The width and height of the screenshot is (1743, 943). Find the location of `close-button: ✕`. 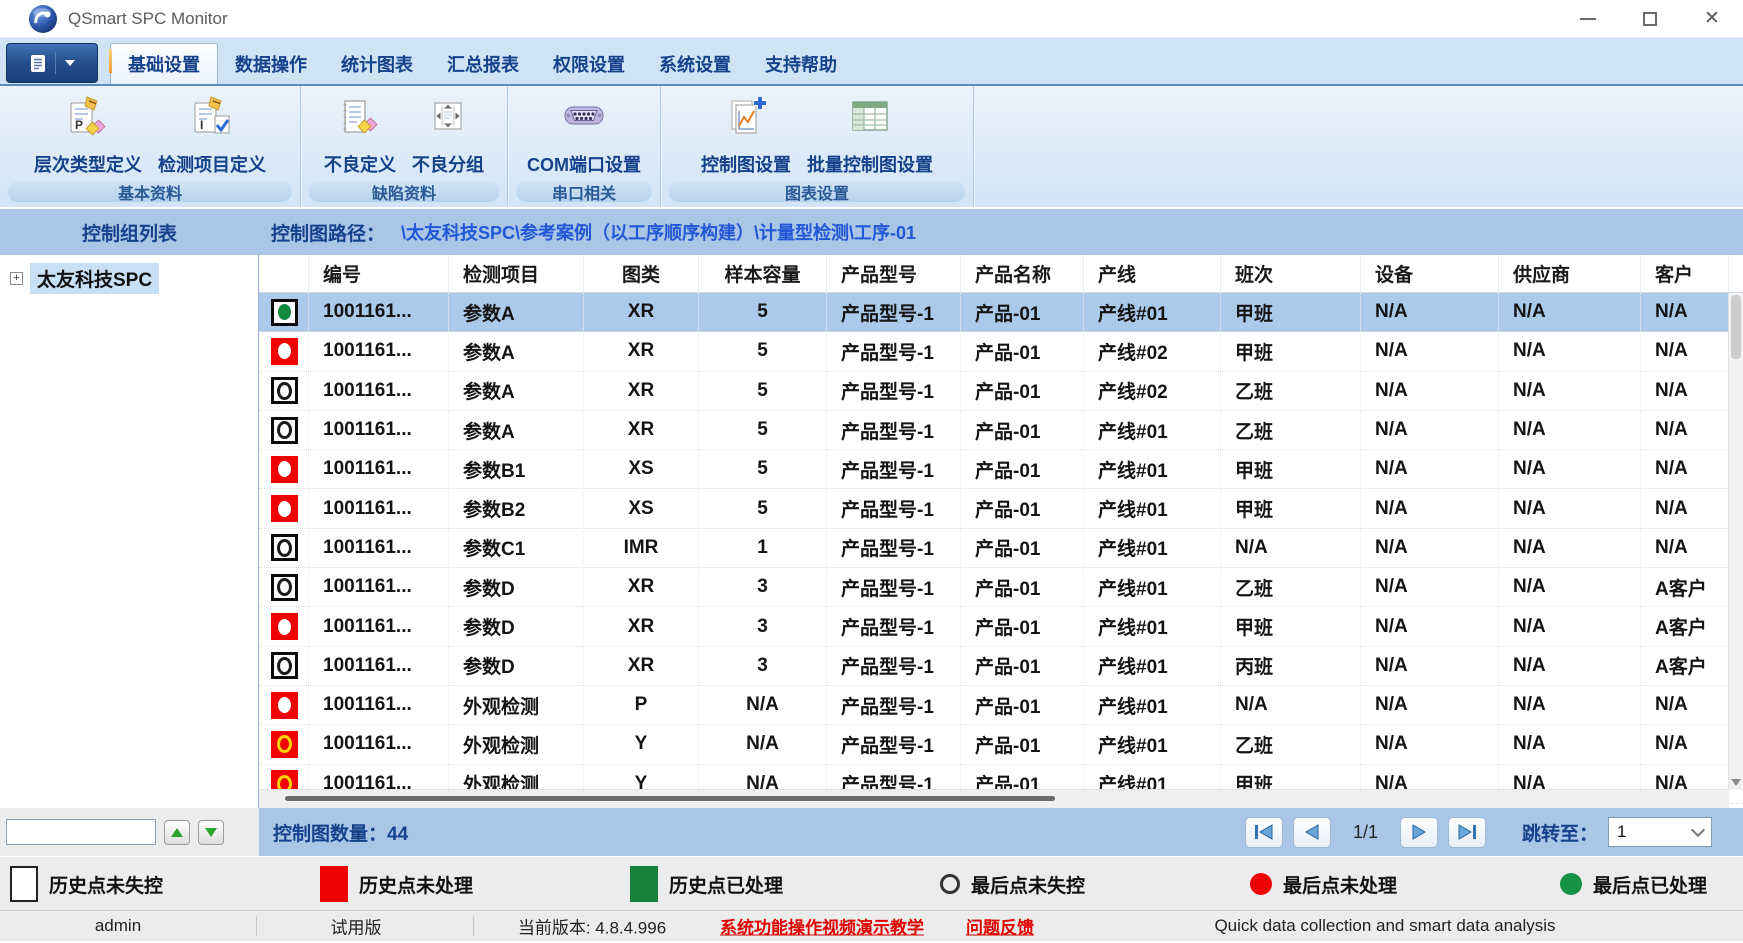

close-button: ✕ is located at coordinates (1712, 18).